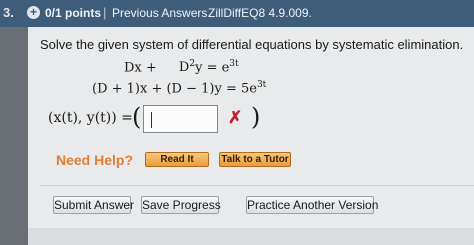  Describe the element at coordinates (174, 89) in the screenshot. I see `equation-2-text: (D + 1)x + (D − 1)y = 5e` at that location.